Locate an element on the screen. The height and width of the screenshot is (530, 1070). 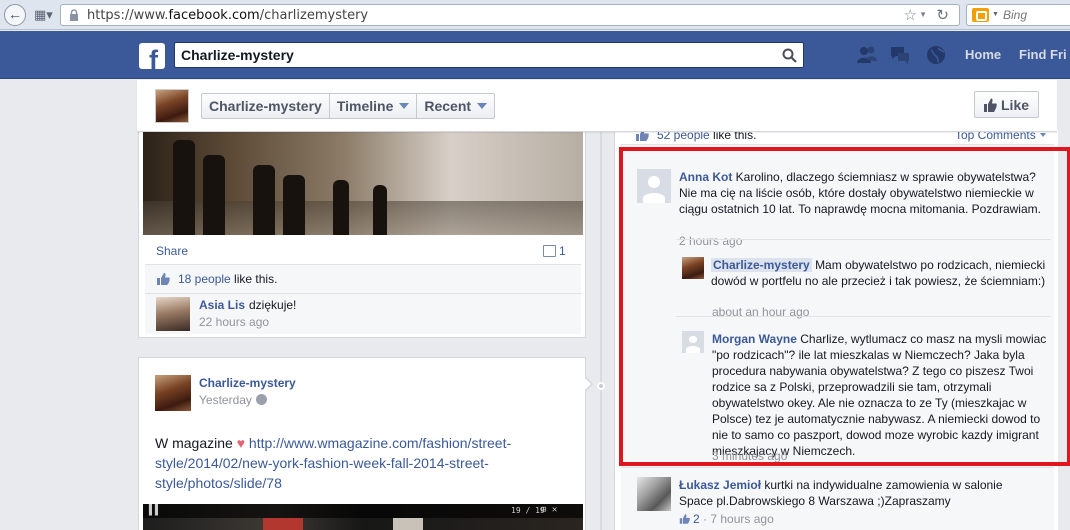
runway-photo is located at coordinates (363, 182).